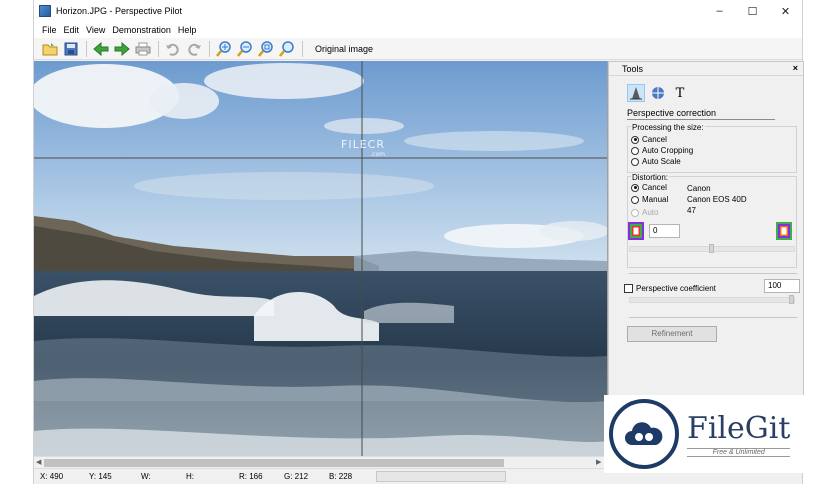 Image resolution: width=836 pixels, height=484 pixels. I want to click on radio-label: Auto, so click(650, 212).